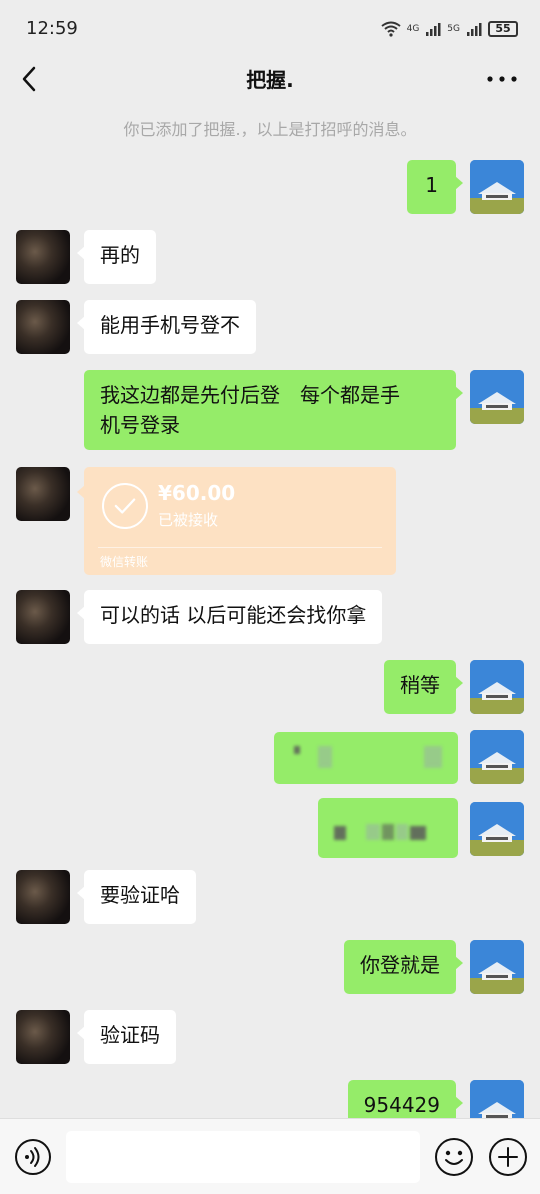 The image size is (540, 1194). Describe the element at coordinates (166, 327) in the screenshot. I see `incoming-bubble: 能用手机号登不` at that location.